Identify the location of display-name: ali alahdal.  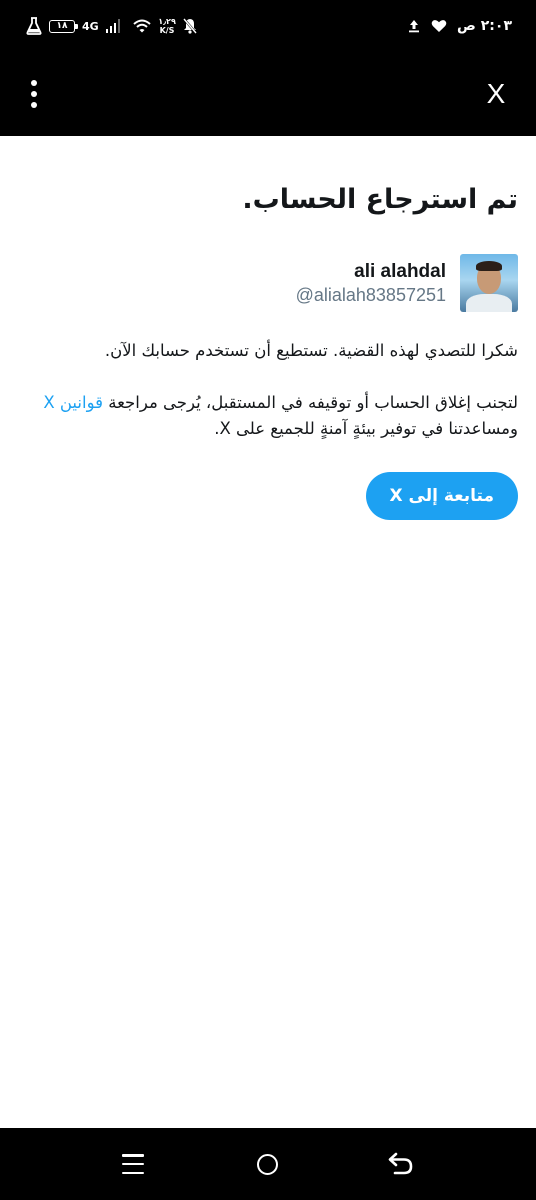
(400, 271).